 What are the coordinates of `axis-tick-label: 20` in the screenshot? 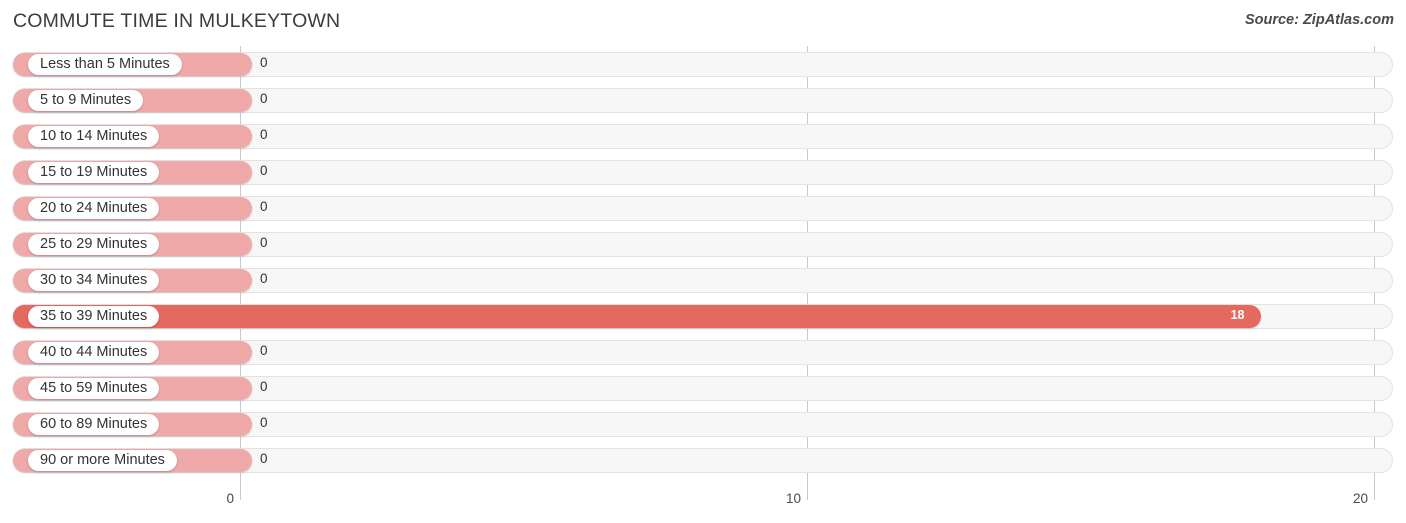 It's located at (1360, 498).